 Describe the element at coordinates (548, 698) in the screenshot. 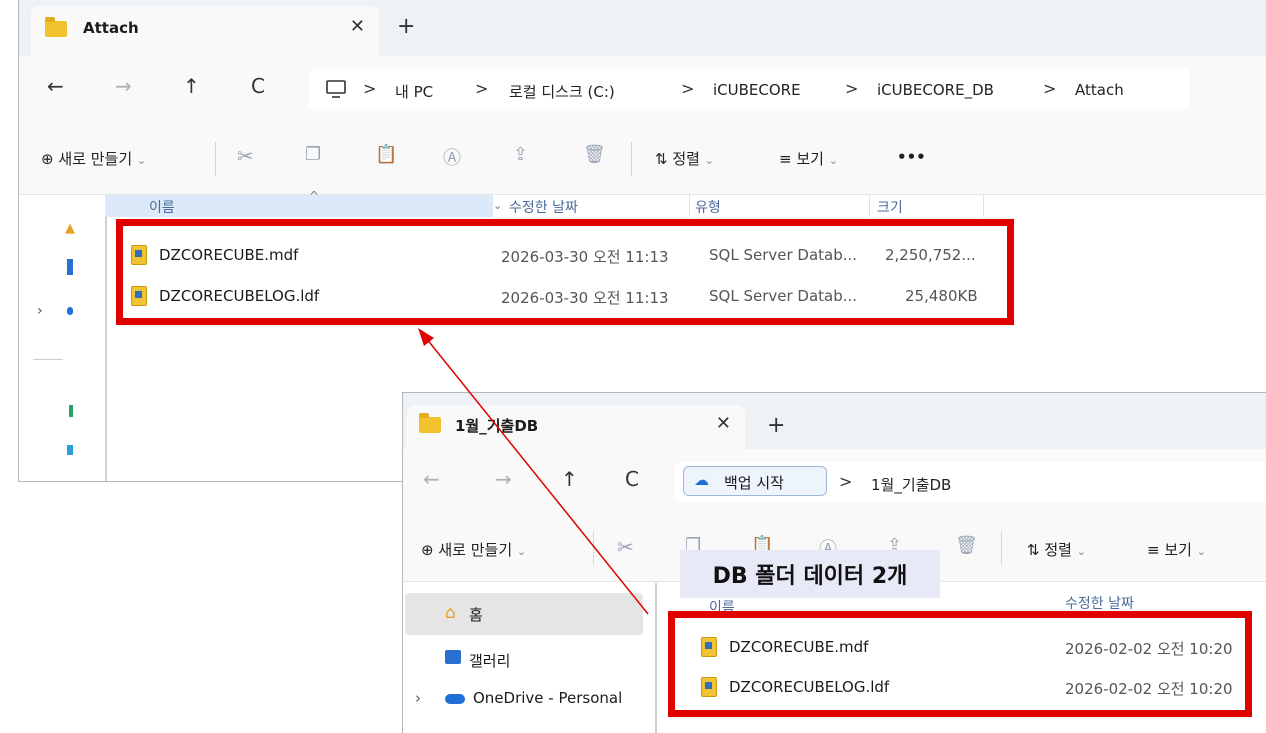

I see `sidebar-item-label: OneDrive - Personal` at that location.